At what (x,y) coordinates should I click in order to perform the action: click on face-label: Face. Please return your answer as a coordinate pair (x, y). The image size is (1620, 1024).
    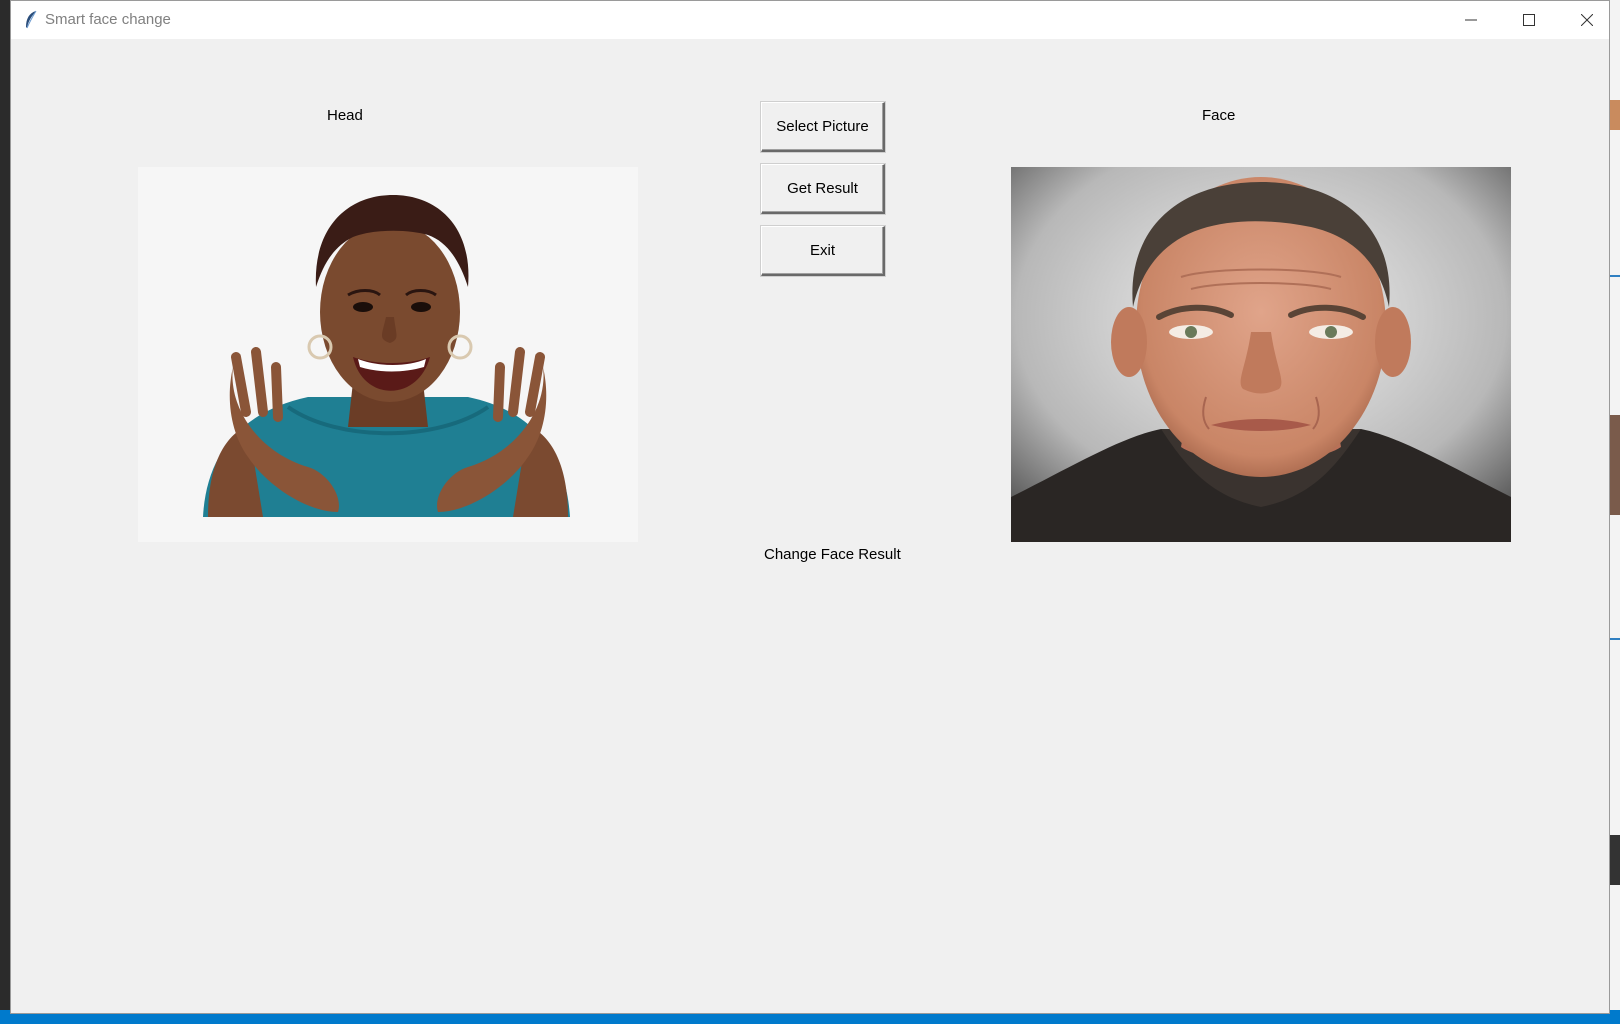
    Looking at the image, I should click on (1219, 115).